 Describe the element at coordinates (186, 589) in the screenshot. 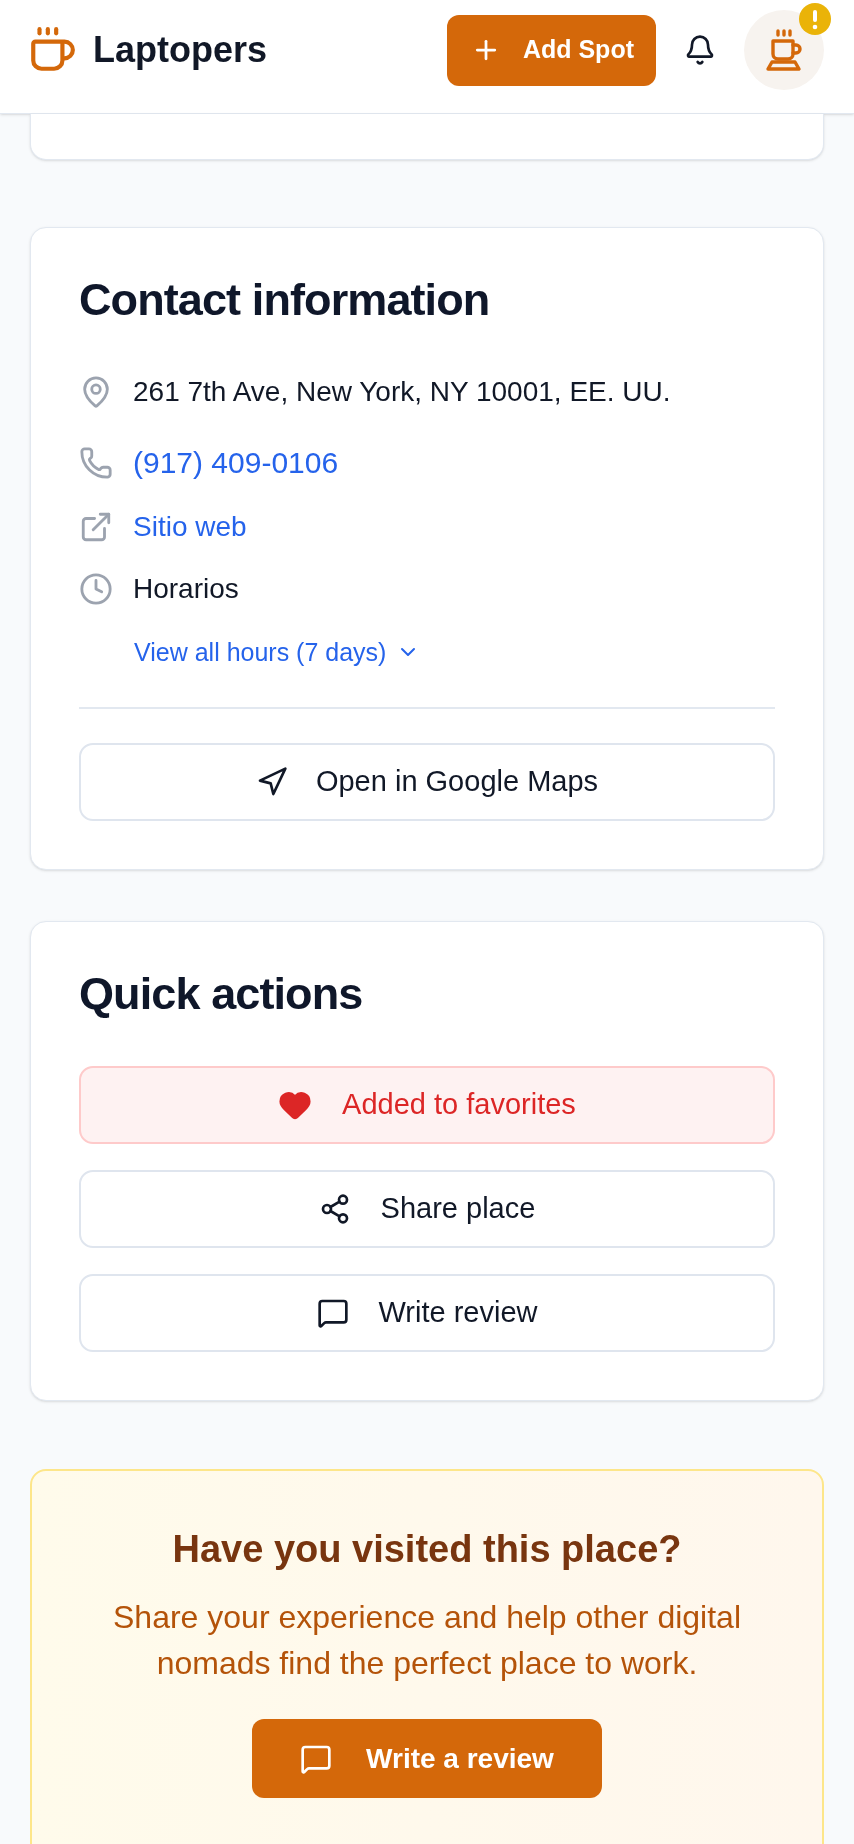

I see `hours-label: Horarios` at that location.